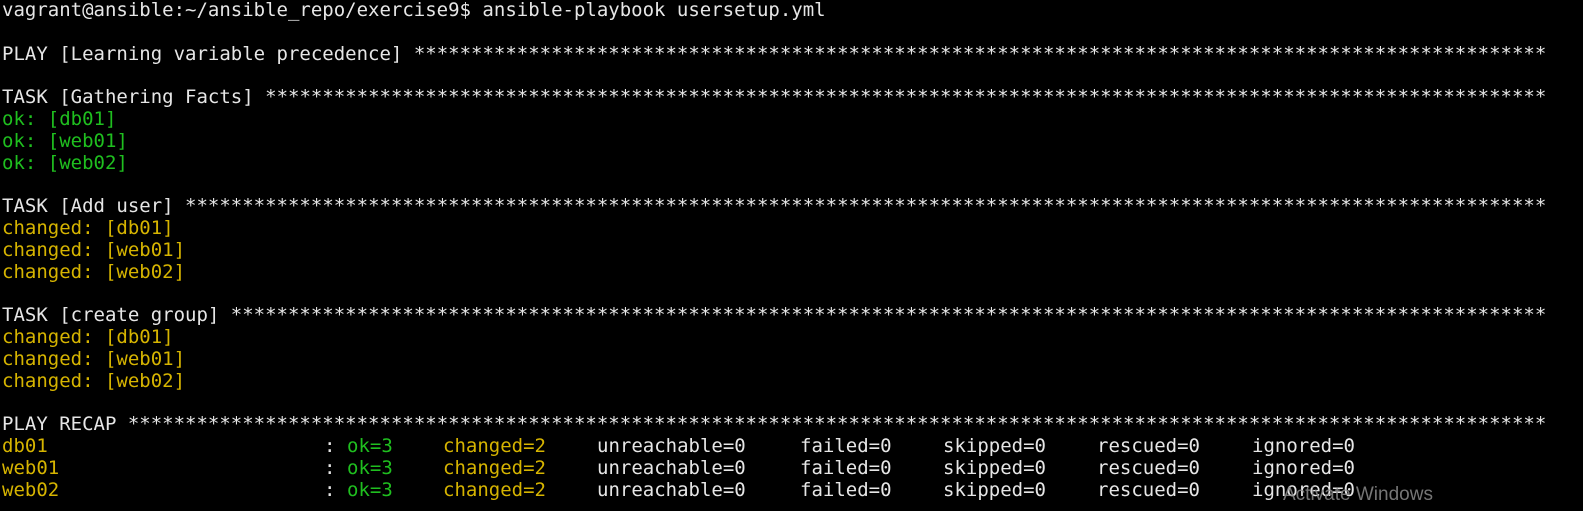 Image resolution: width=1583 pixels, height=511 pixels. I want to click on recap-host: db01, so click(25, 446).